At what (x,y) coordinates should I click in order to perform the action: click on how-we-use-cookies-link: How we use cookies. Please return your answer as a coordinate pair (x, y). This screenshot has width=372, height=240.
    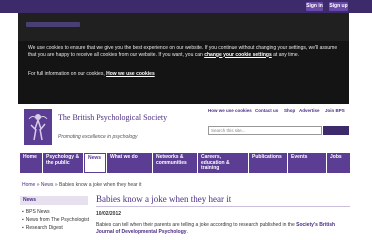
    Looking at the image, I should click on (130, 74).